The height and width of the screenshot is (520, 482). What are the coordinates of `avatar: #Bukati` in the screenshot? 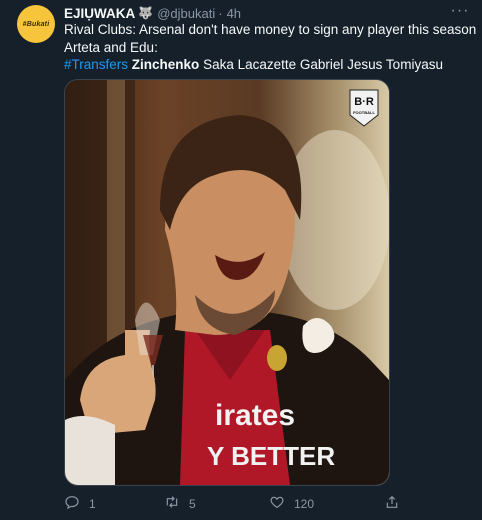 It's located at (36, 24).